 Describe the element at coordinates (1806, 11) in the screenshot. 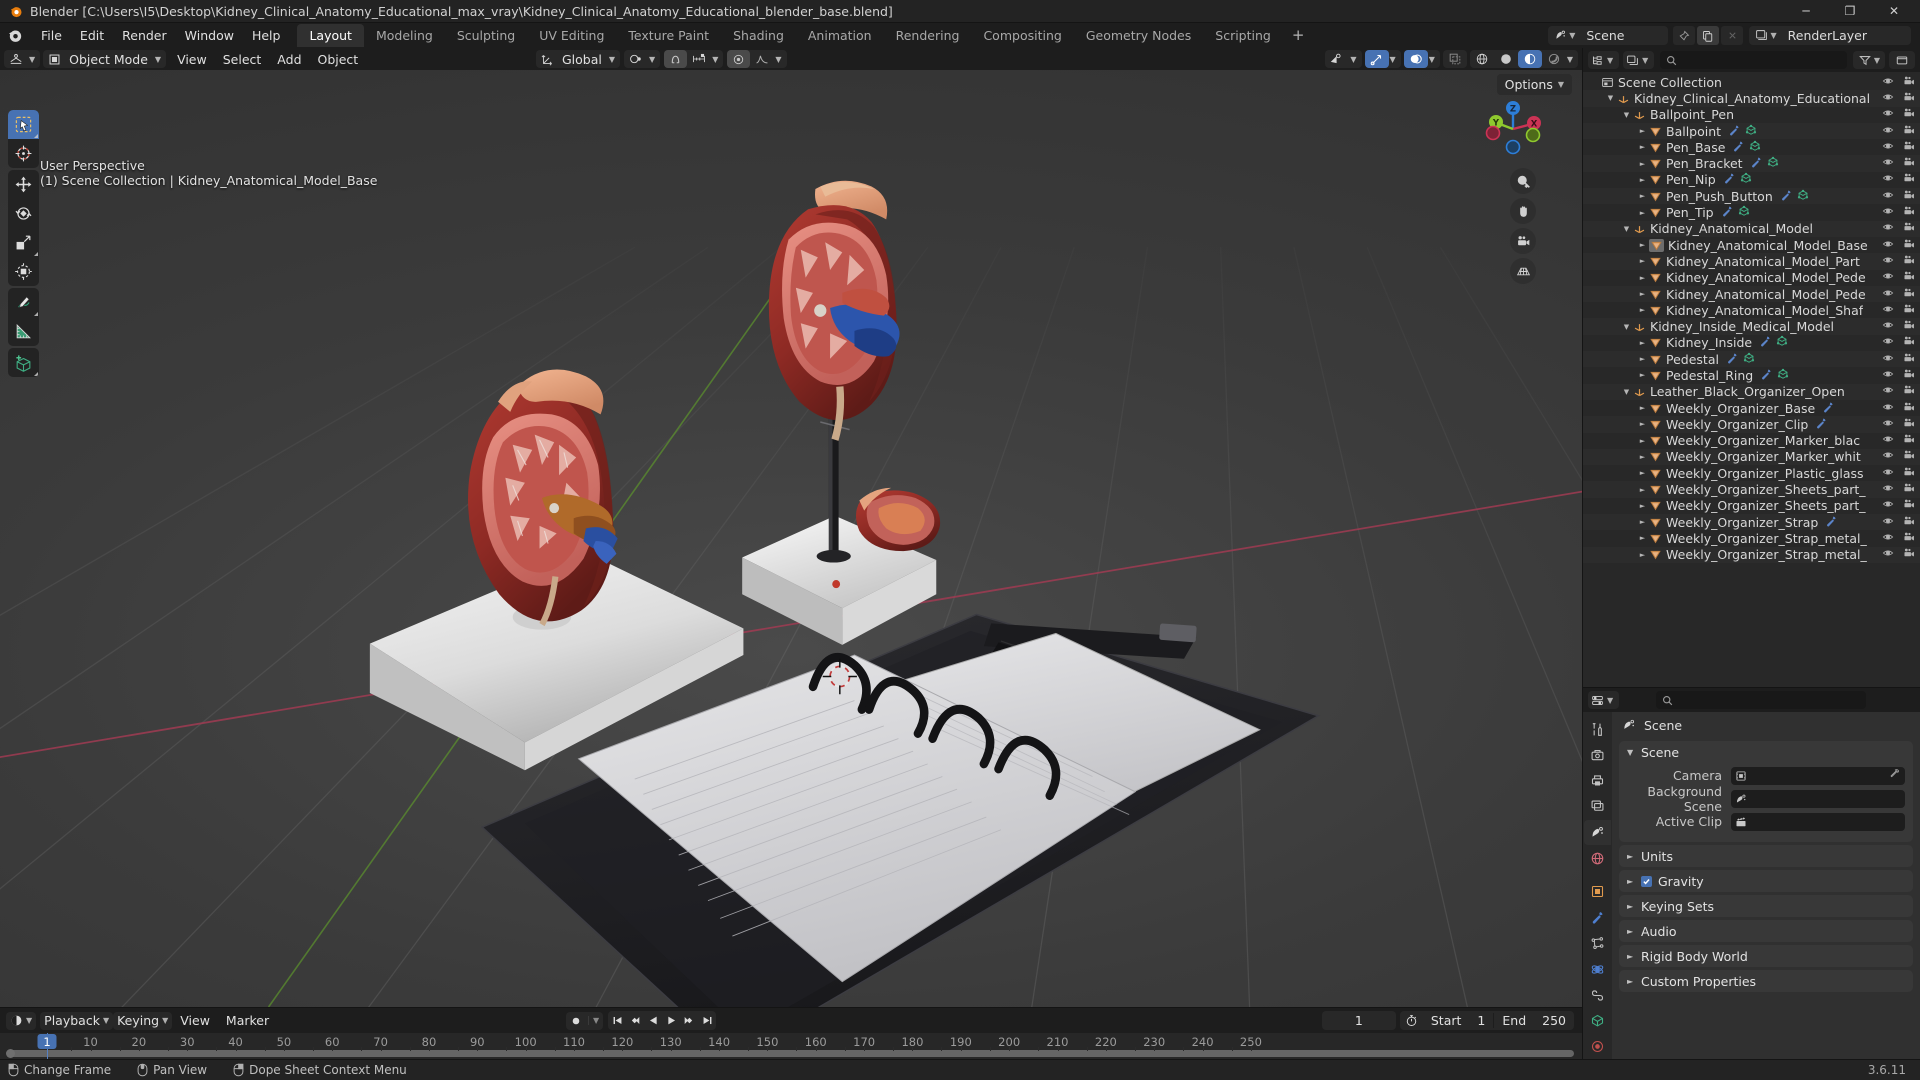

I see `minimize-button: ─` at that location.